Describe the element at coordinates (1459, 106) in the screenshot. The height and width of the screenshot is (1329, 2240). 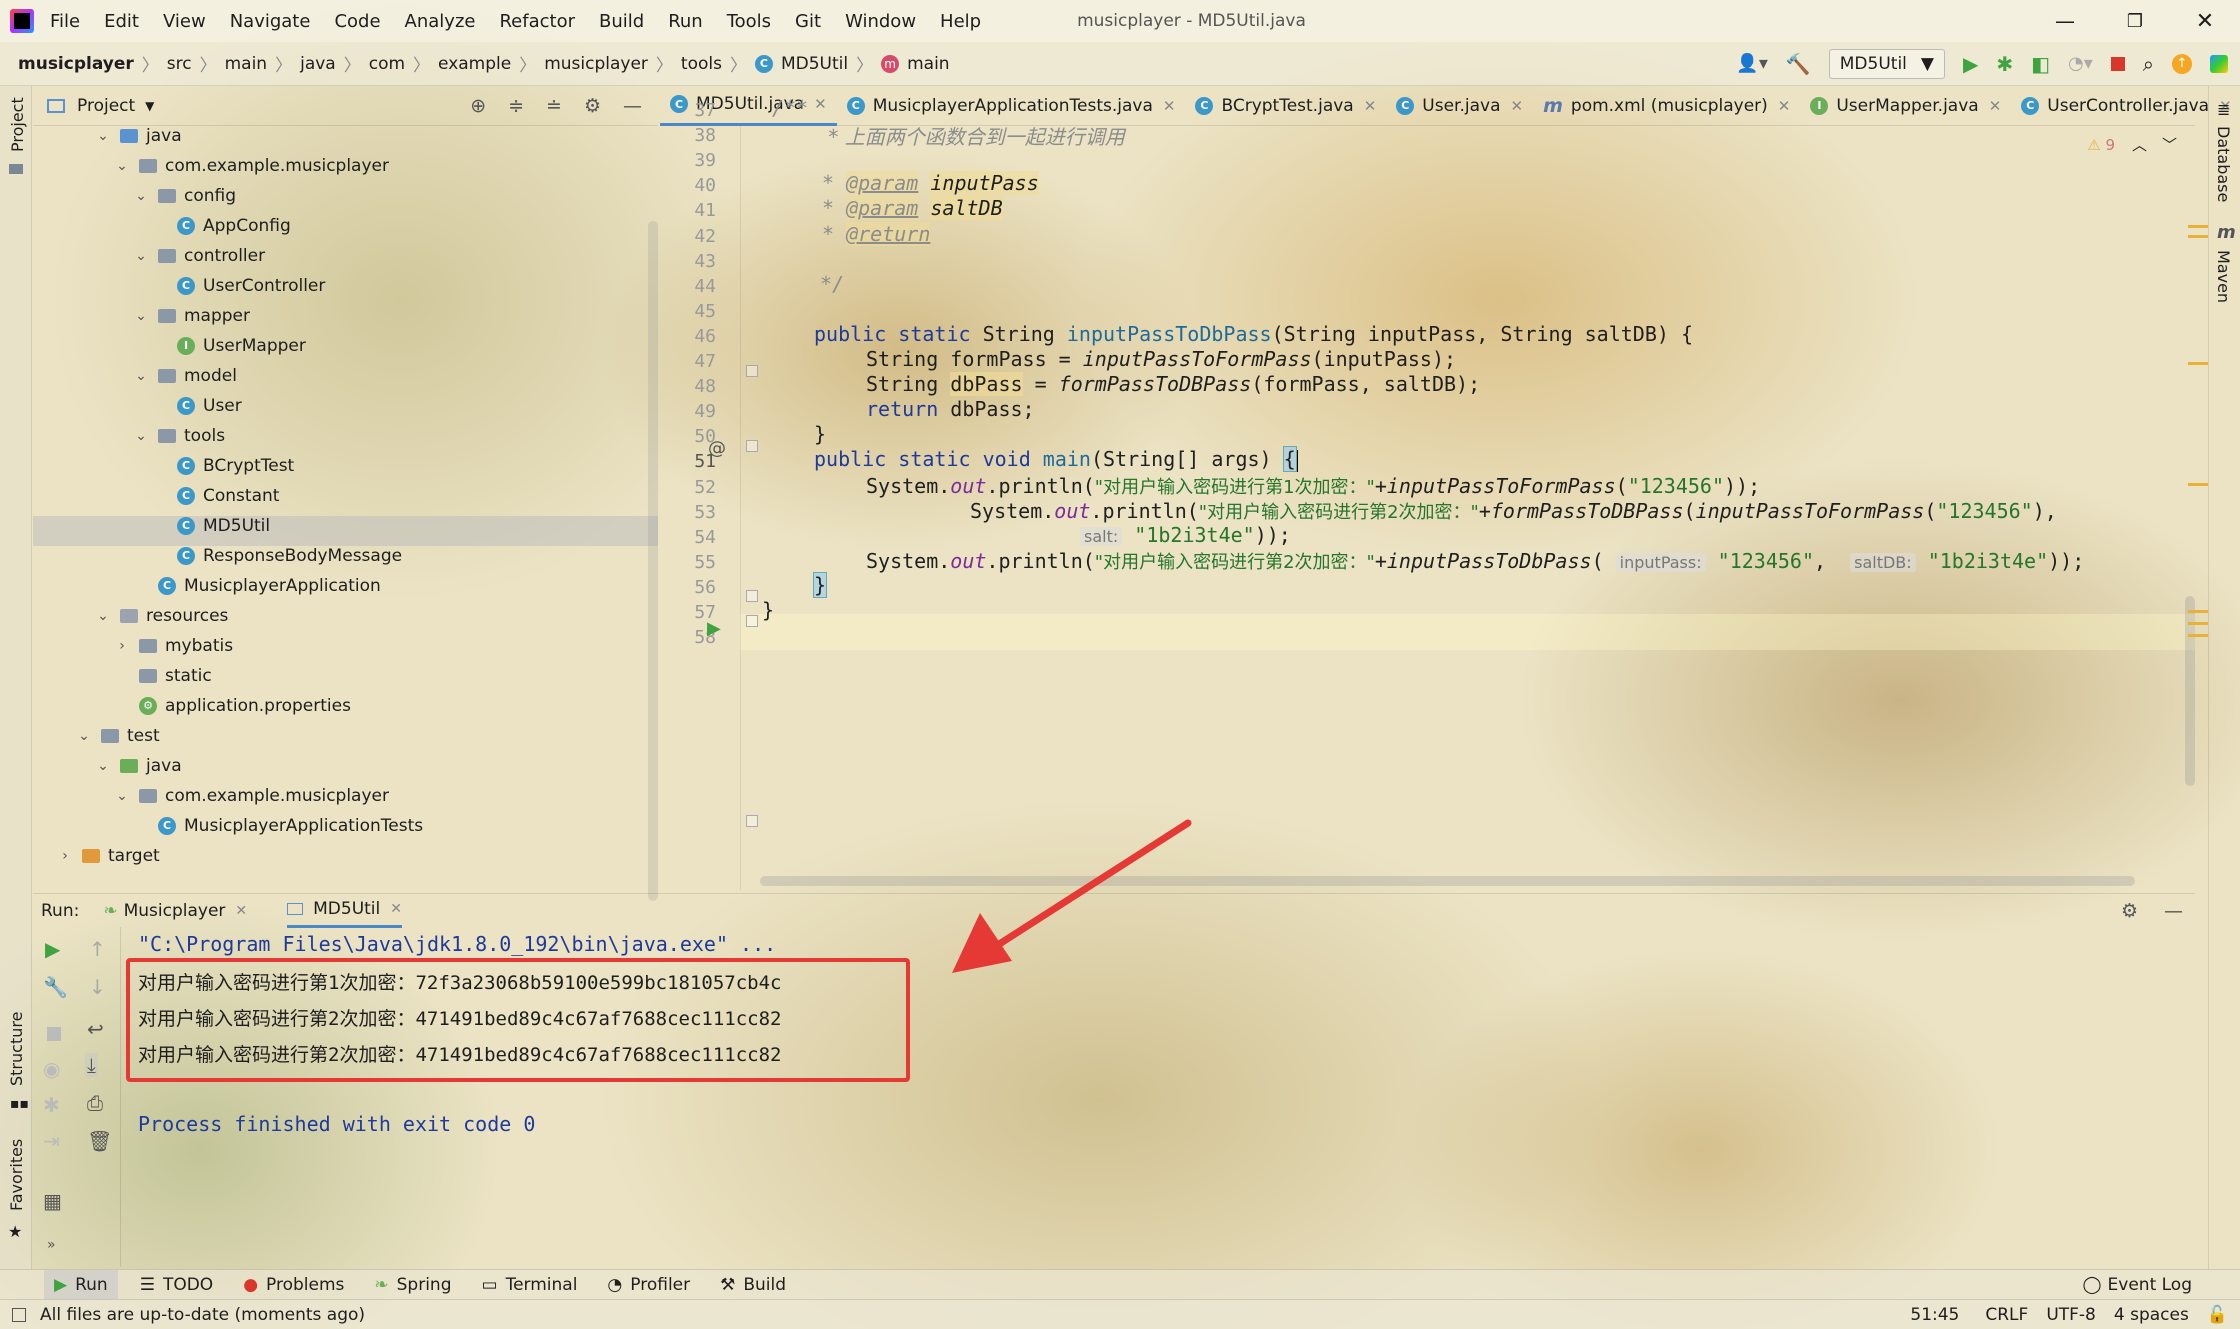
I see `tab-user: C User.java ✕` at that location.